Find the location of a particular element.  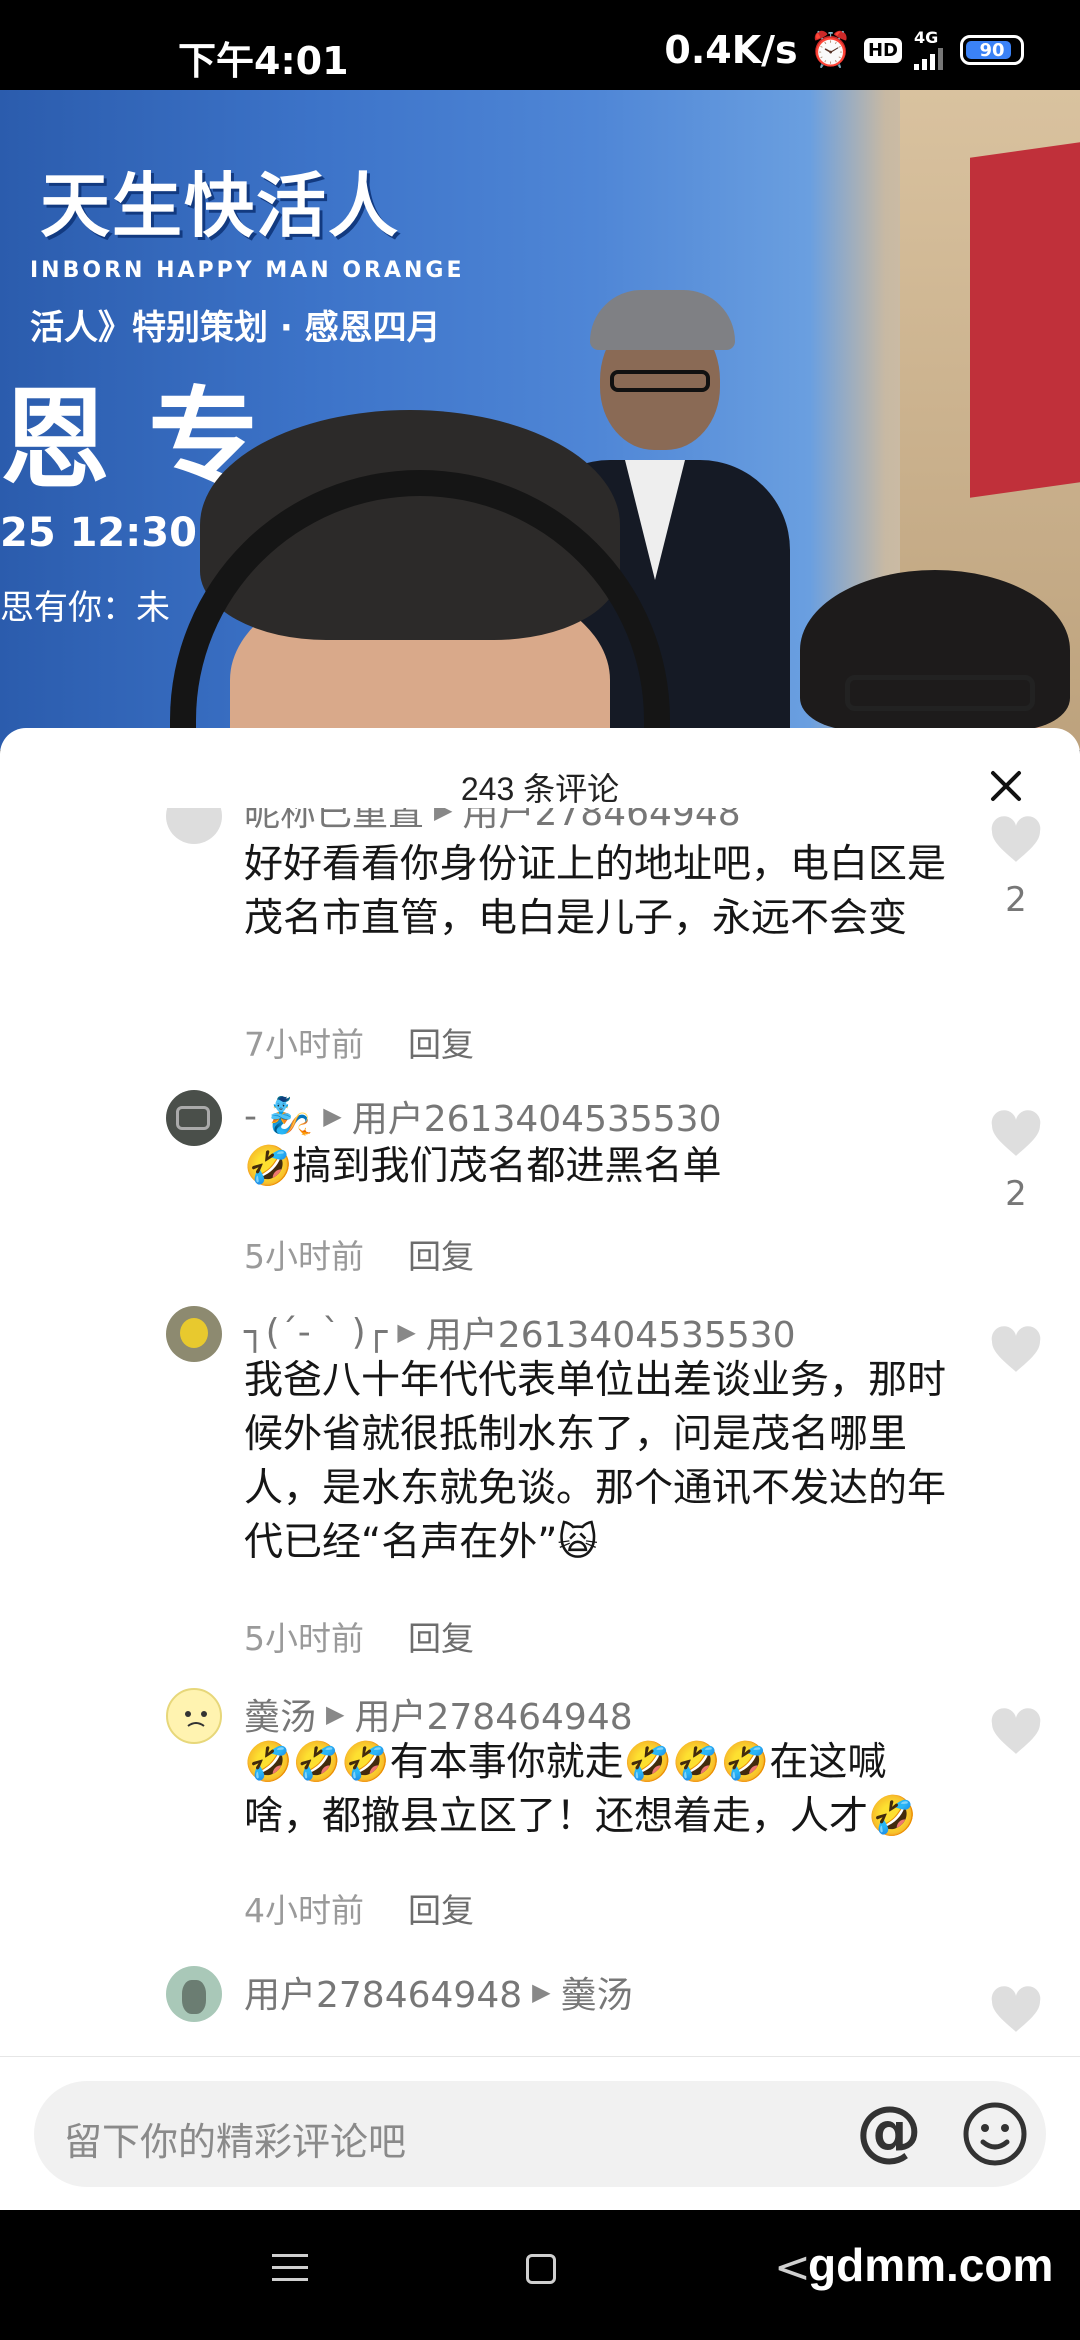

comment-meta: 羹汤 ▶ 用户278464948 is located at coordinates (438, 1714).